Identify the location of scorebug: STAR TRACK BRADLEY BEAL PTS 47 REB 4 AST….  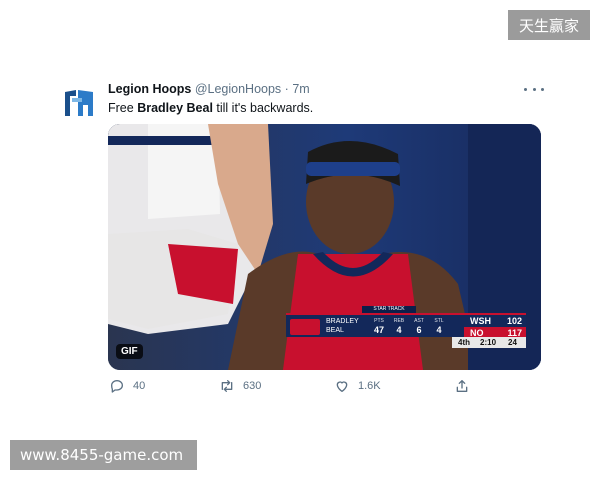
(406, 329).